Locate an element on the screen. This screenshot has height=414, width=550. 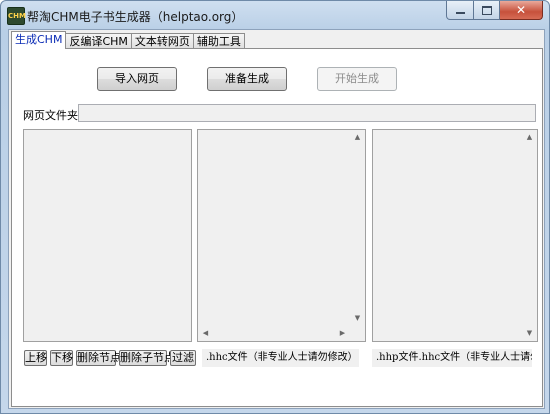
hhc-caption: .hhc文件（非专业人士请勿修改） is located at coordinates (280, 358).